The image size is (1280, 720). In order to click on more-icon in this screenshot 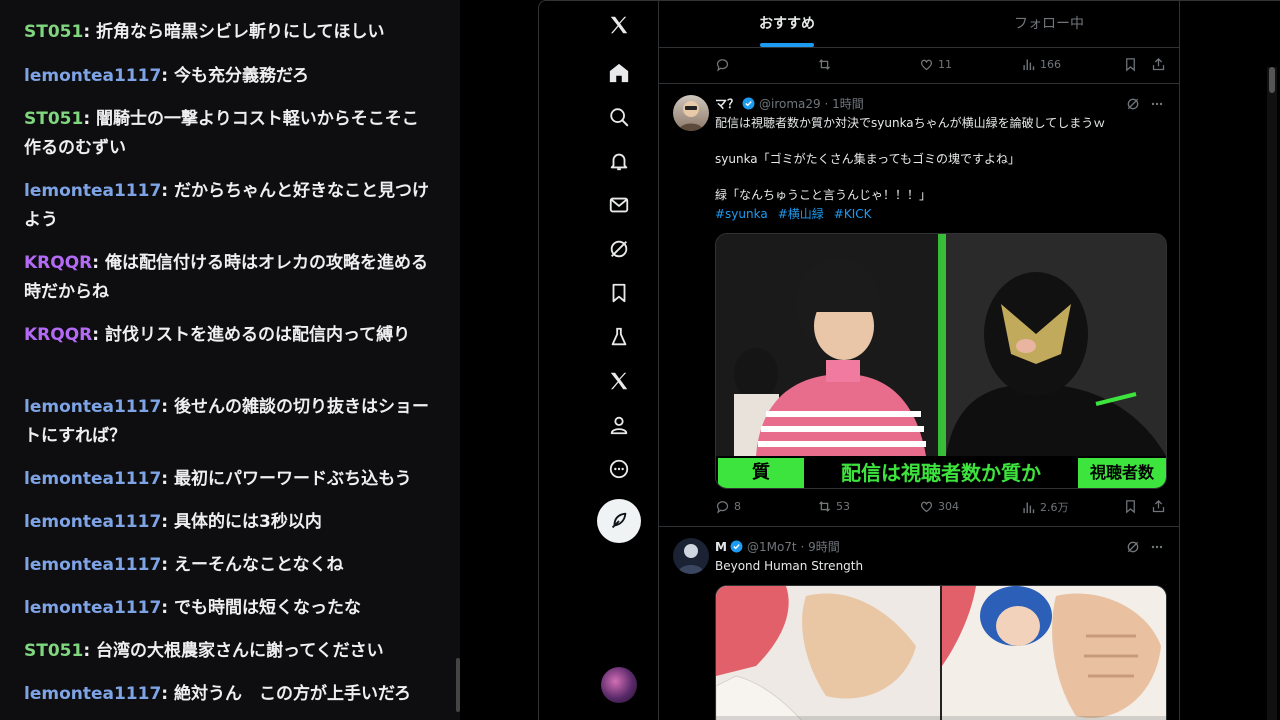, I will do `click(619, 469)`.